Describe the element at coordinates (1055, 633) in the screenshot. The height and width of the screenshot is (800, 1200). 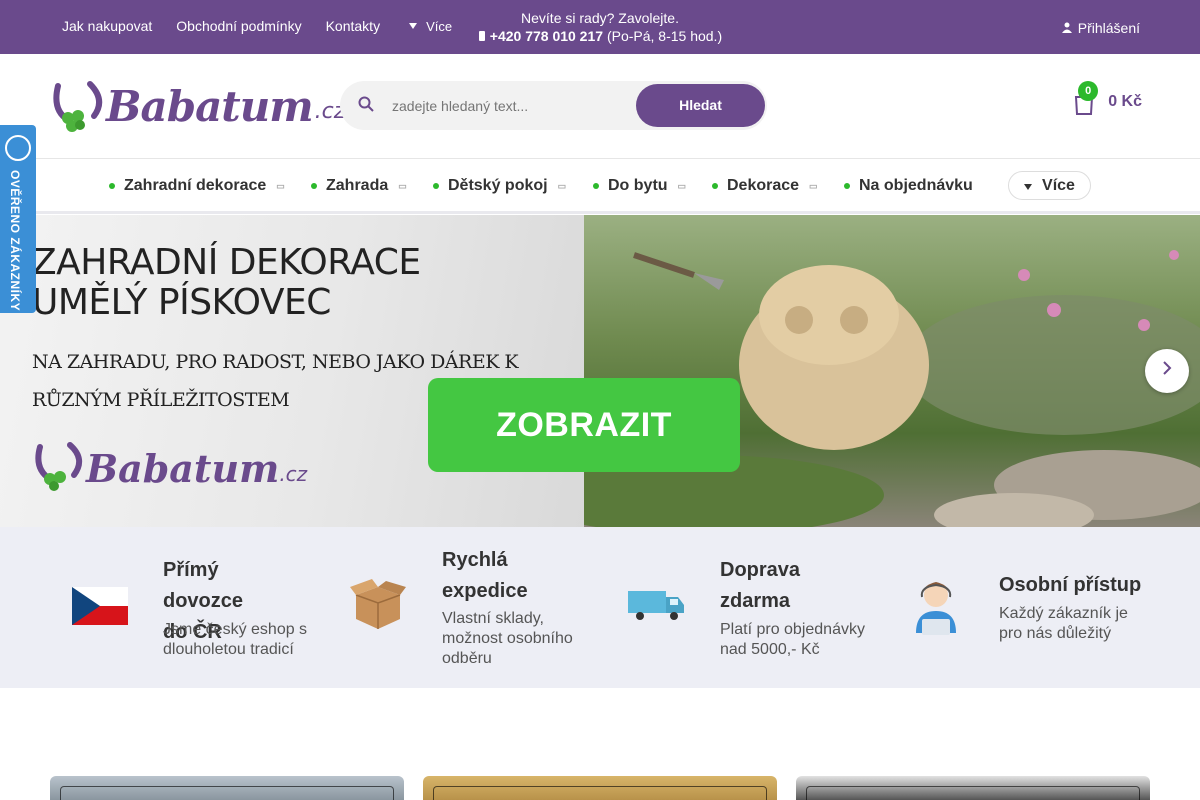
I see `benefit-desc-line: pro nás důležitý` at that location.